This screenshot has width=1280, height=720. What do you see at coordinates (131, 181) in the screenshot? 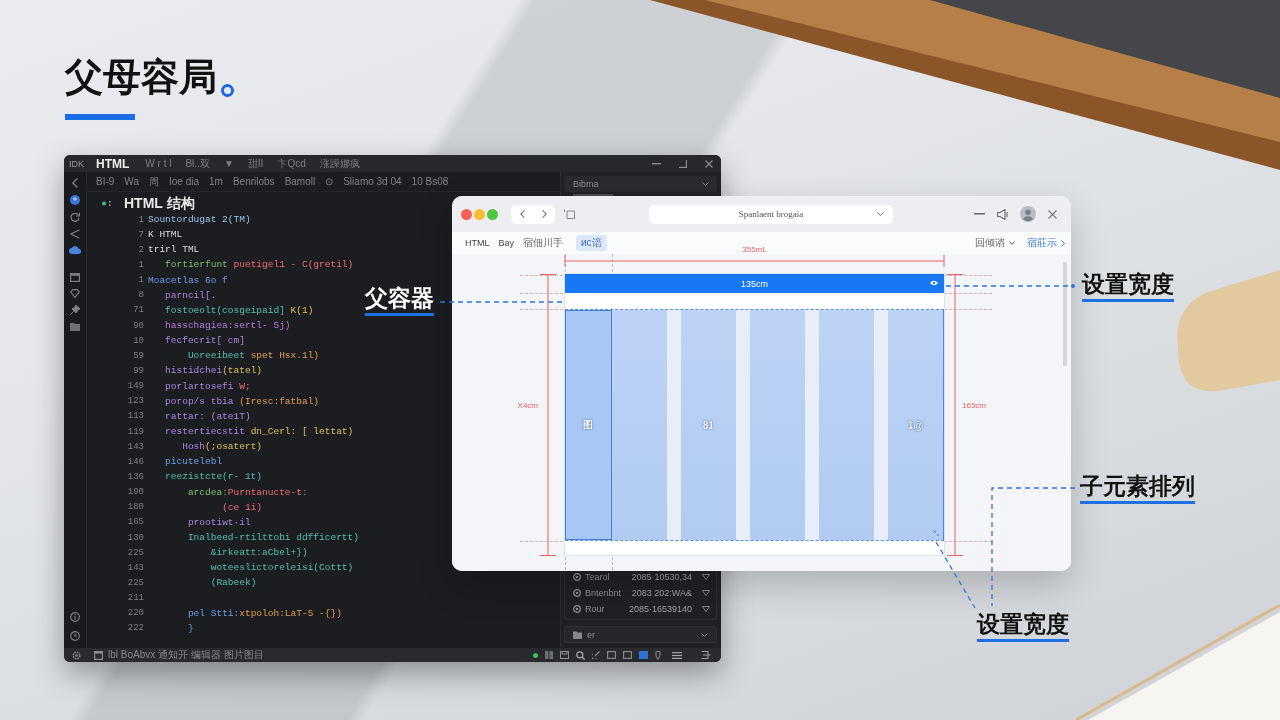
I see `toolbar-item: Wa` at bounding box center [131, 181].